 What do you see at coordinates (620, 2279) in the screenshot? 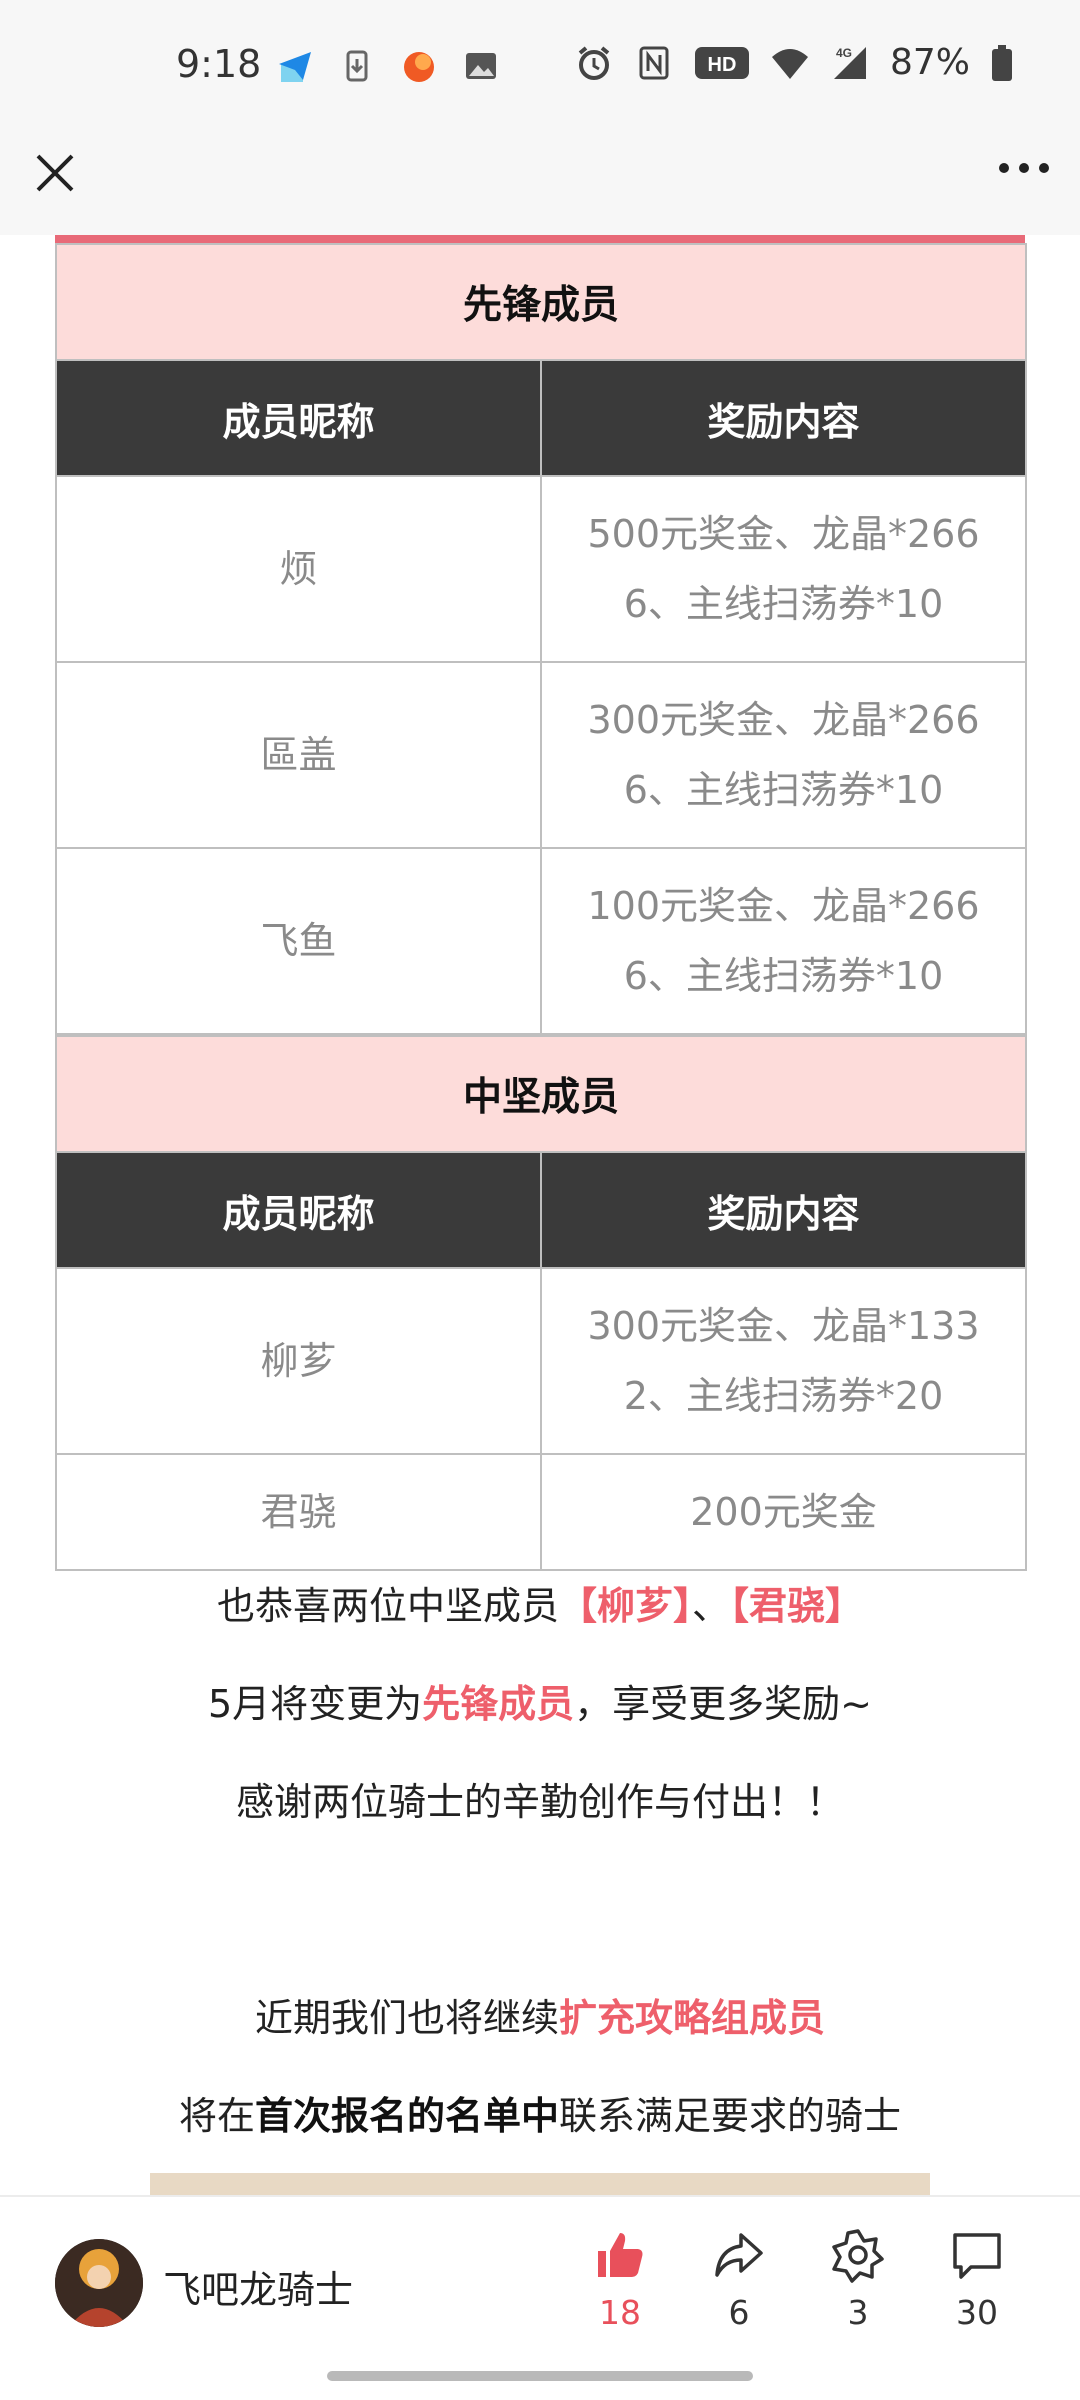
I see `like-button: 18` at bounding box center [620, 2279].